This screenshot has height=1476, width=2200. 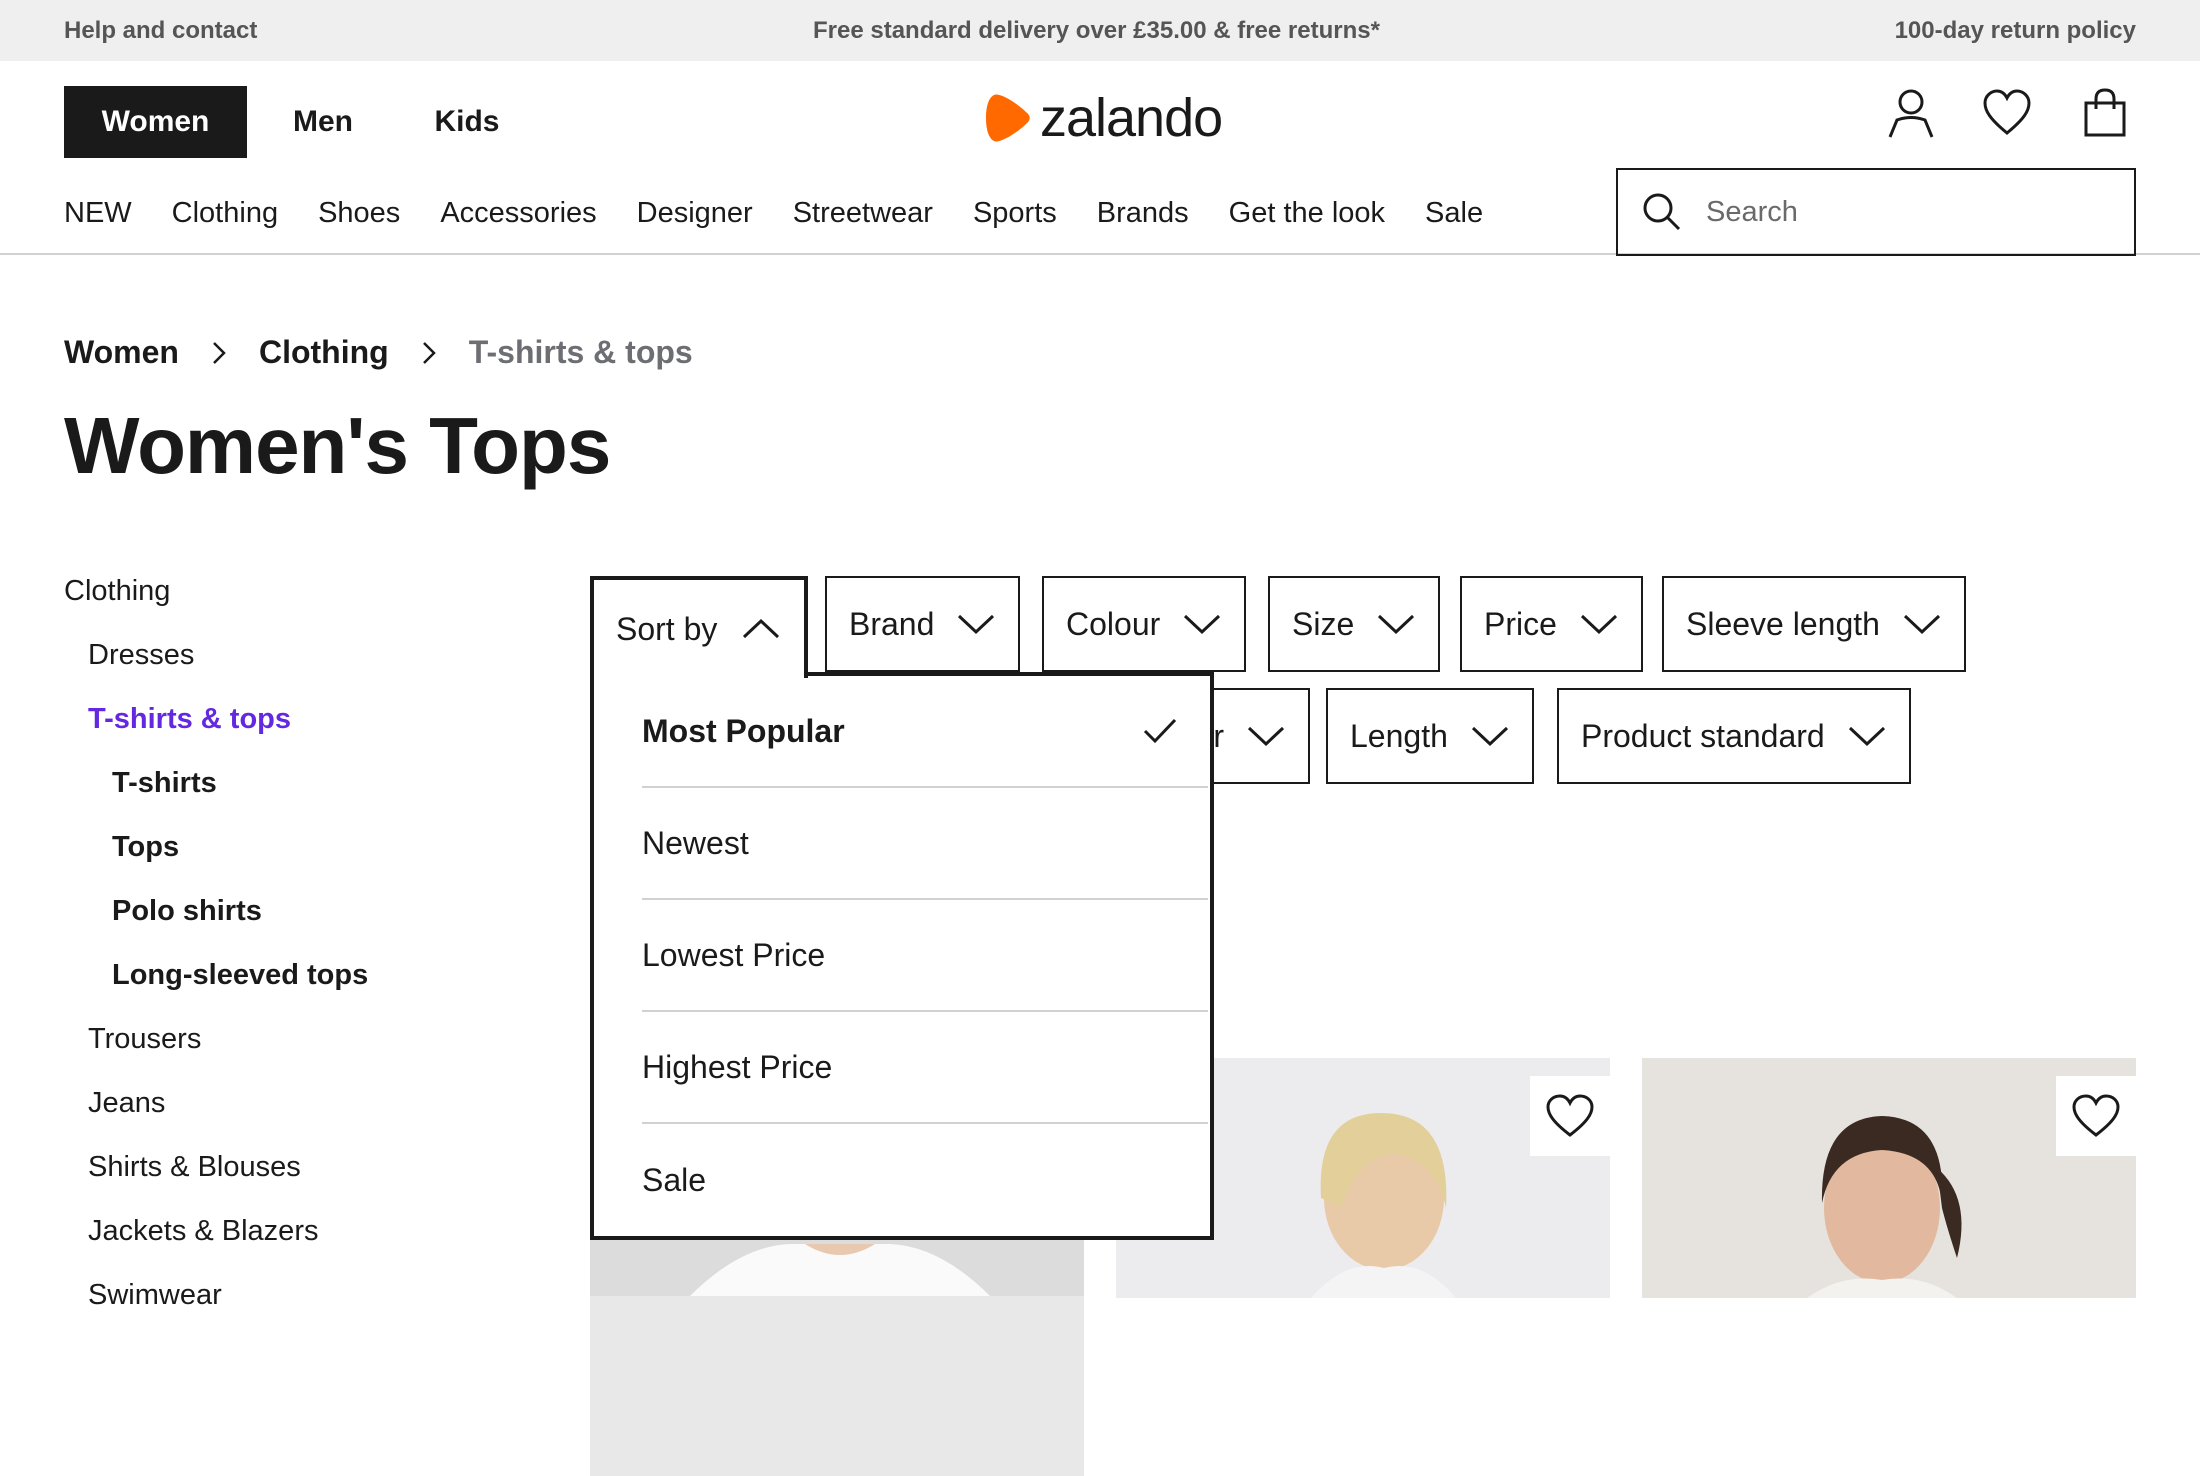 I want to click on bag-icon, so click(x=2105, y=113).